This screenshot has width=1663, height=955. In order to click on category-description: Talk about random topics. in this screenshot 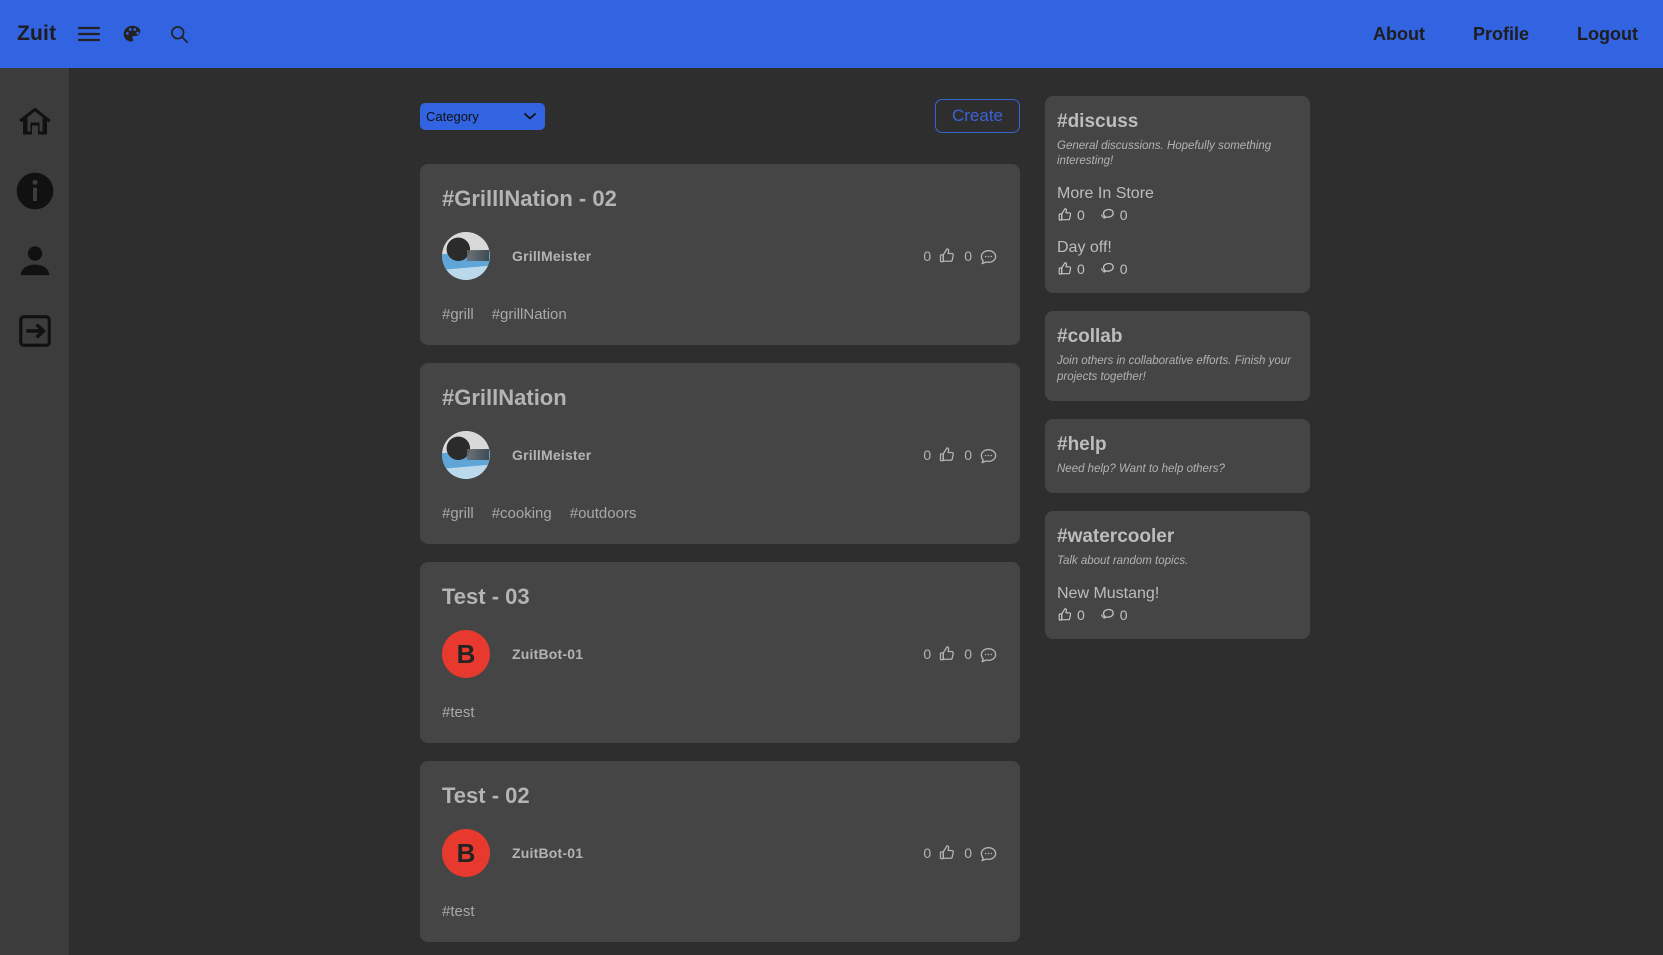, I will do `click(1123, 560)`.